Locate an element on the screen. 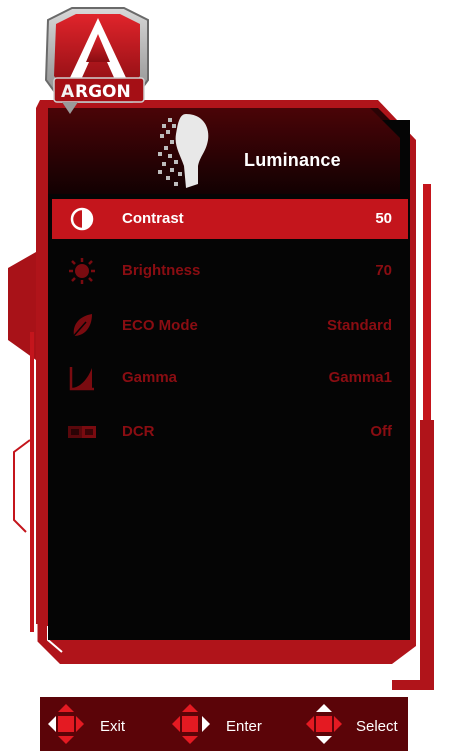  menu-item-label: DCR is located at coordinates (138, 431).